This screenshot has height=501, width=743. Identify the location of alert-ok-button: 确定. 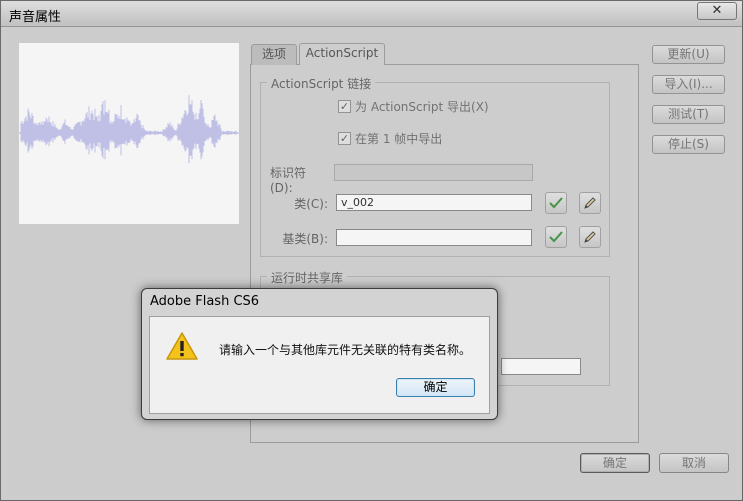
(435, 387).